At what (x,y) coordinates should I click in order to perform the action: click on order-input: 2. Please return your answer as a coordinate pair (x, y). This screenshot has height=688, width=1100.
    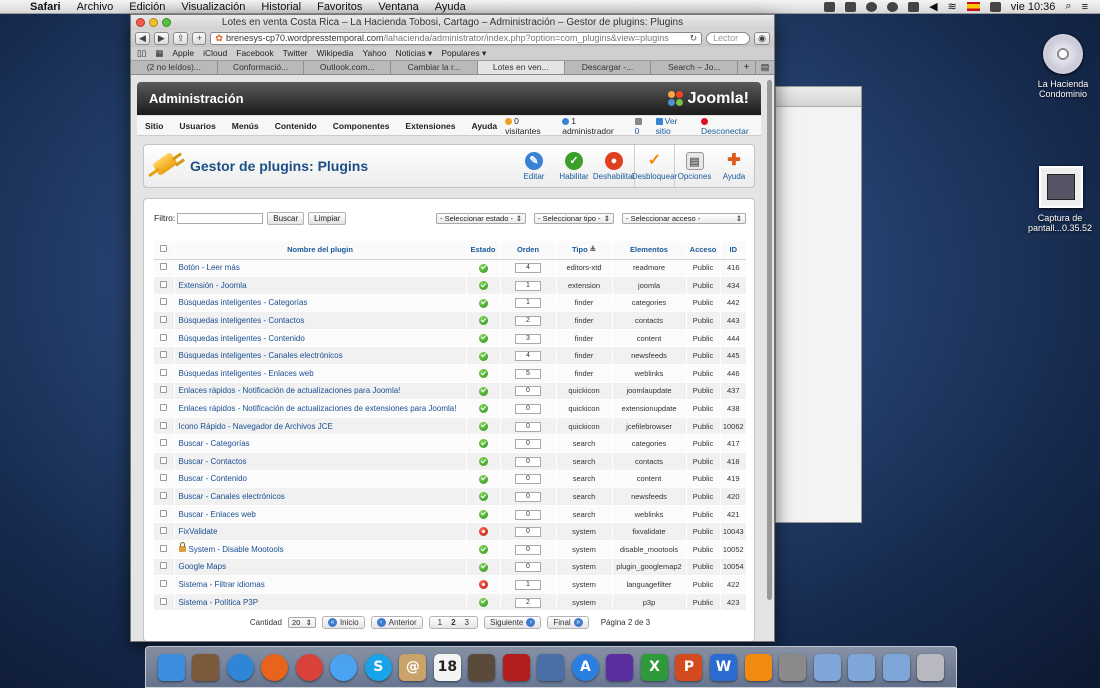
    Looking at the image, I should click on (528, 321).